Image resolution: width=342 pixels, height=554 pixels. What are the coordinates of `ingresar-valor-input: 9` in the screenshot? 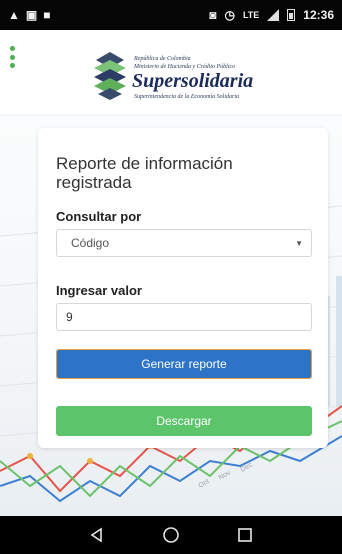 It's located at (184, 317).